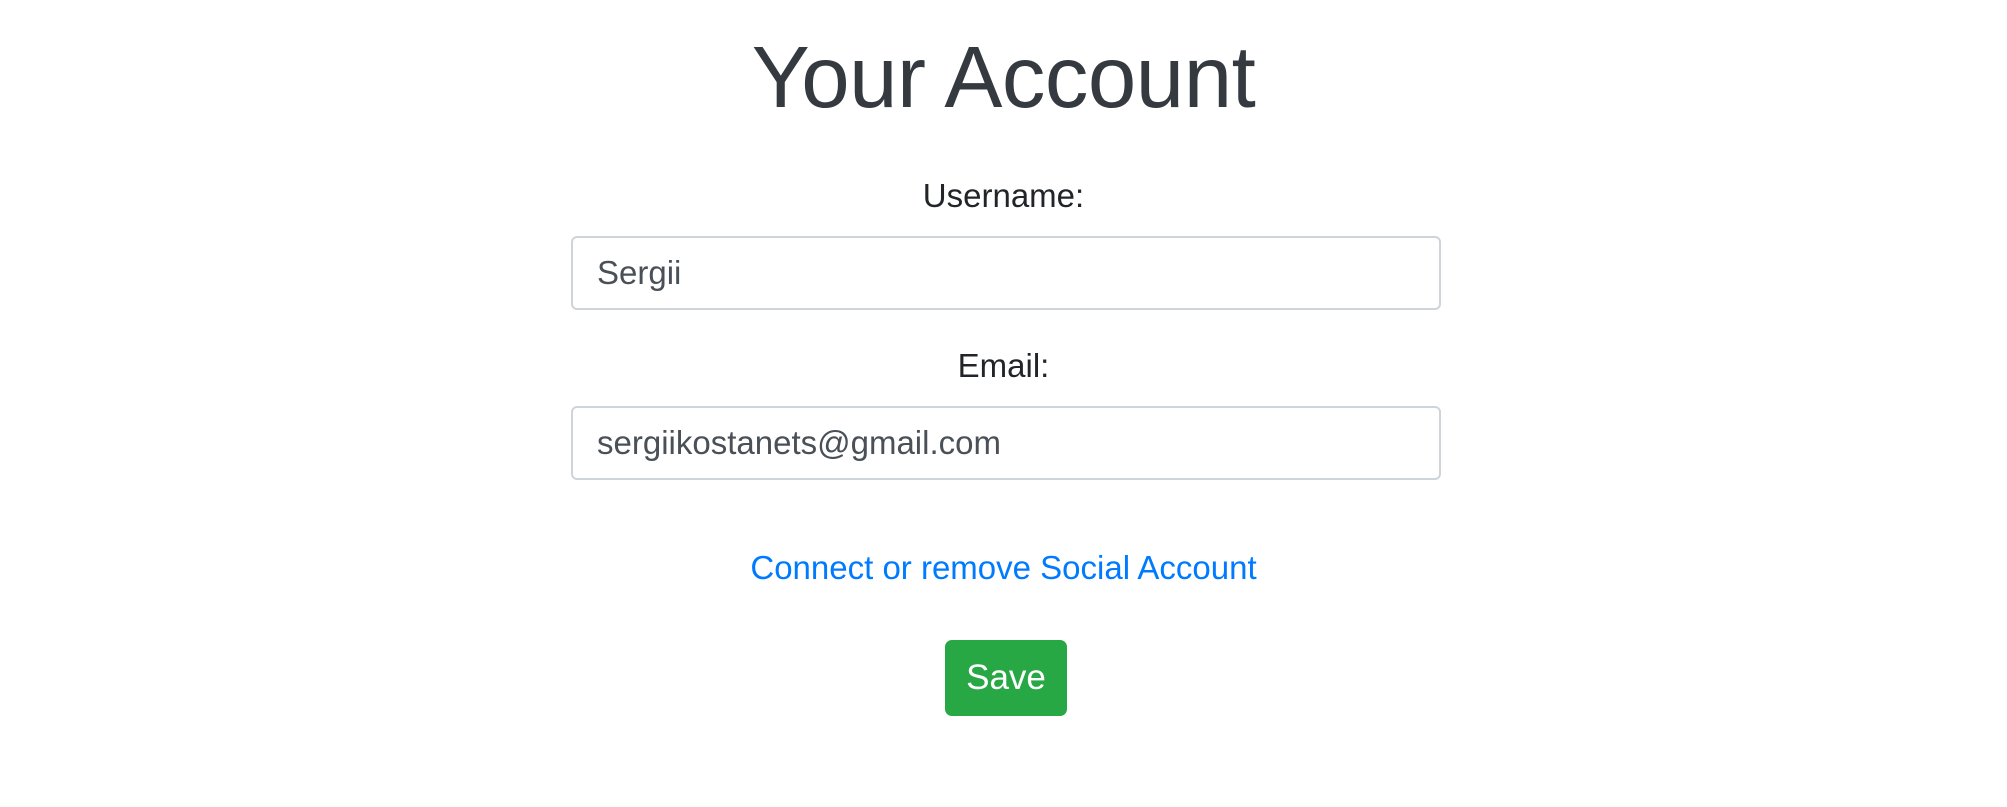 This screenshot has height=807, width=2007. I want to click on username-input, so click(1006, 273).